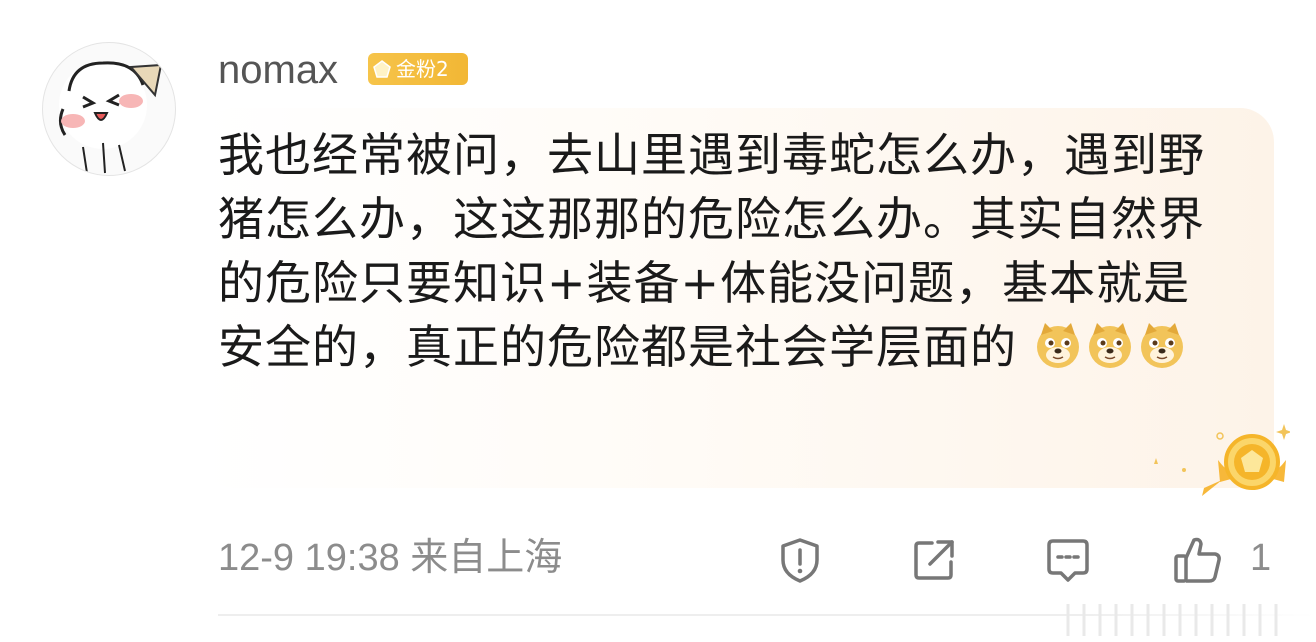 Image resolution: width=1316 pixels, height=642 pixels. What do you see at coordinates (1068, 560) in the screenshot?
I see `comment-icon` at bounding box center [1068, 560].